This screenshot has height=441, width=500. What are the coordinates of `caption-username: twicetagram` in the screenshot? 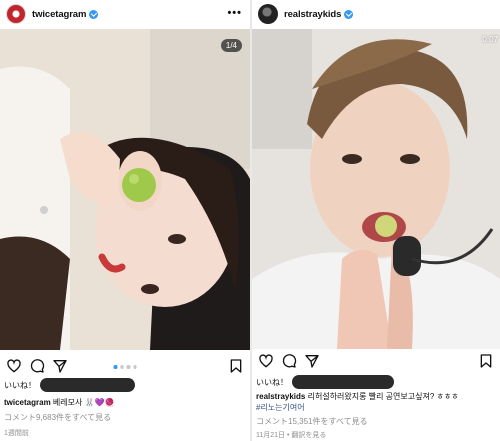 It's located at (27, 402).